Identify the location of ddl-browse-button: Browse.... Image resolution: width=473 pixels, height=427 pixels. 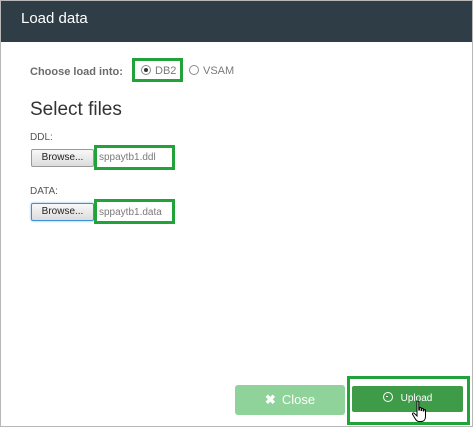
(62, 158).